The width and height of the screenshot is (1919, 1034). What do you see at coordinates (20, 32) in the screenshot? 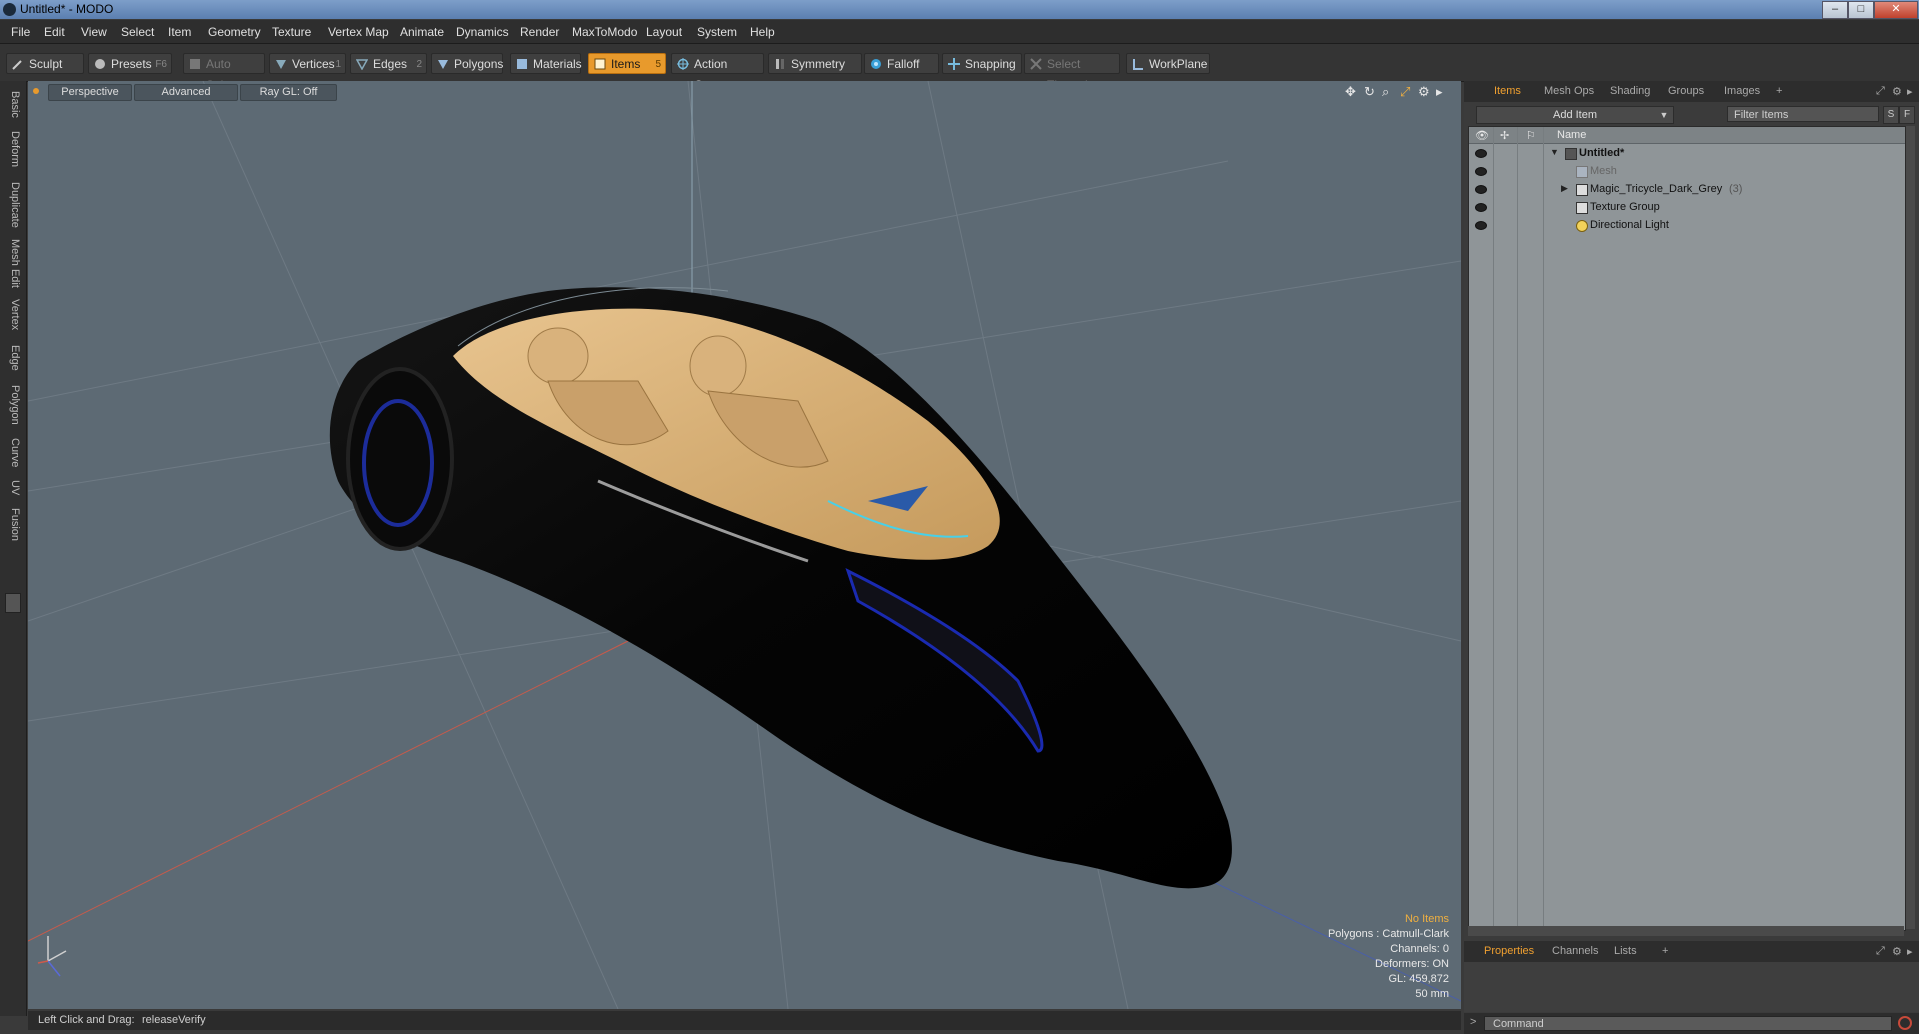
I see `menu-file: File` at bounding box center [20, 32].